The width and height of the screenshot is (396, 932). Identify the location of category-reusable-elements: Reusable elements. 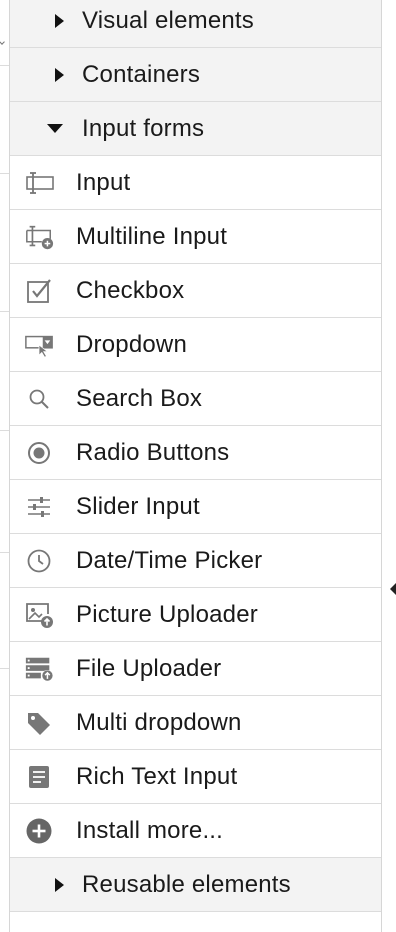
(195, 885).